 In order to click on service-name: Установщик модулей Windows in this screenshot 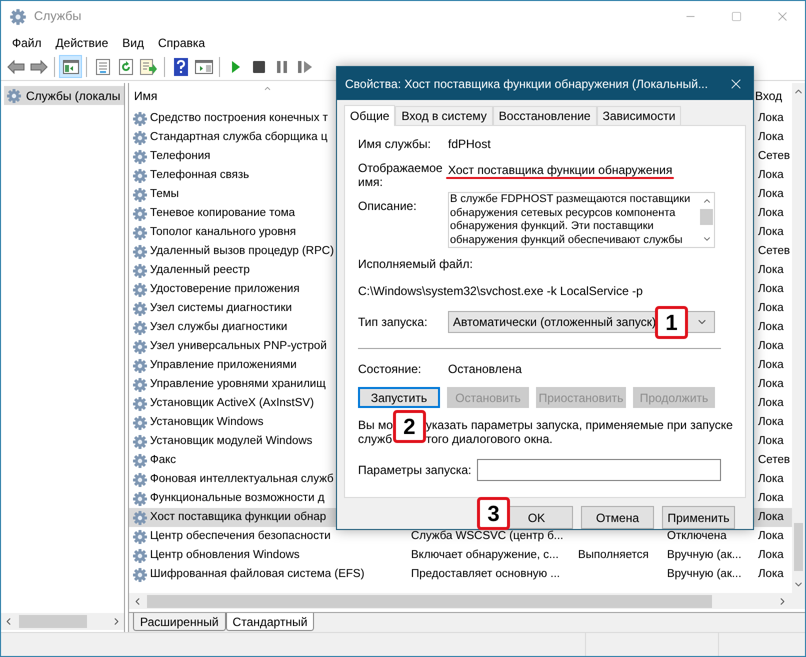, I will do `click(231, 441)`.